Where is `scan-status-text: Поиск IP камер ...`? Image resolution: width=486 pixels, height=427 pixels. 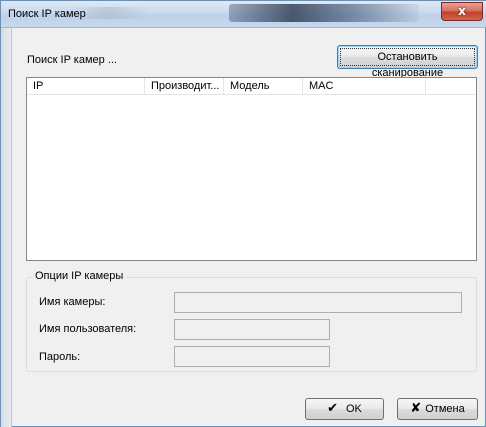 scan-status-text: Поиск IP камер ... is located at coordinates (72, 60).